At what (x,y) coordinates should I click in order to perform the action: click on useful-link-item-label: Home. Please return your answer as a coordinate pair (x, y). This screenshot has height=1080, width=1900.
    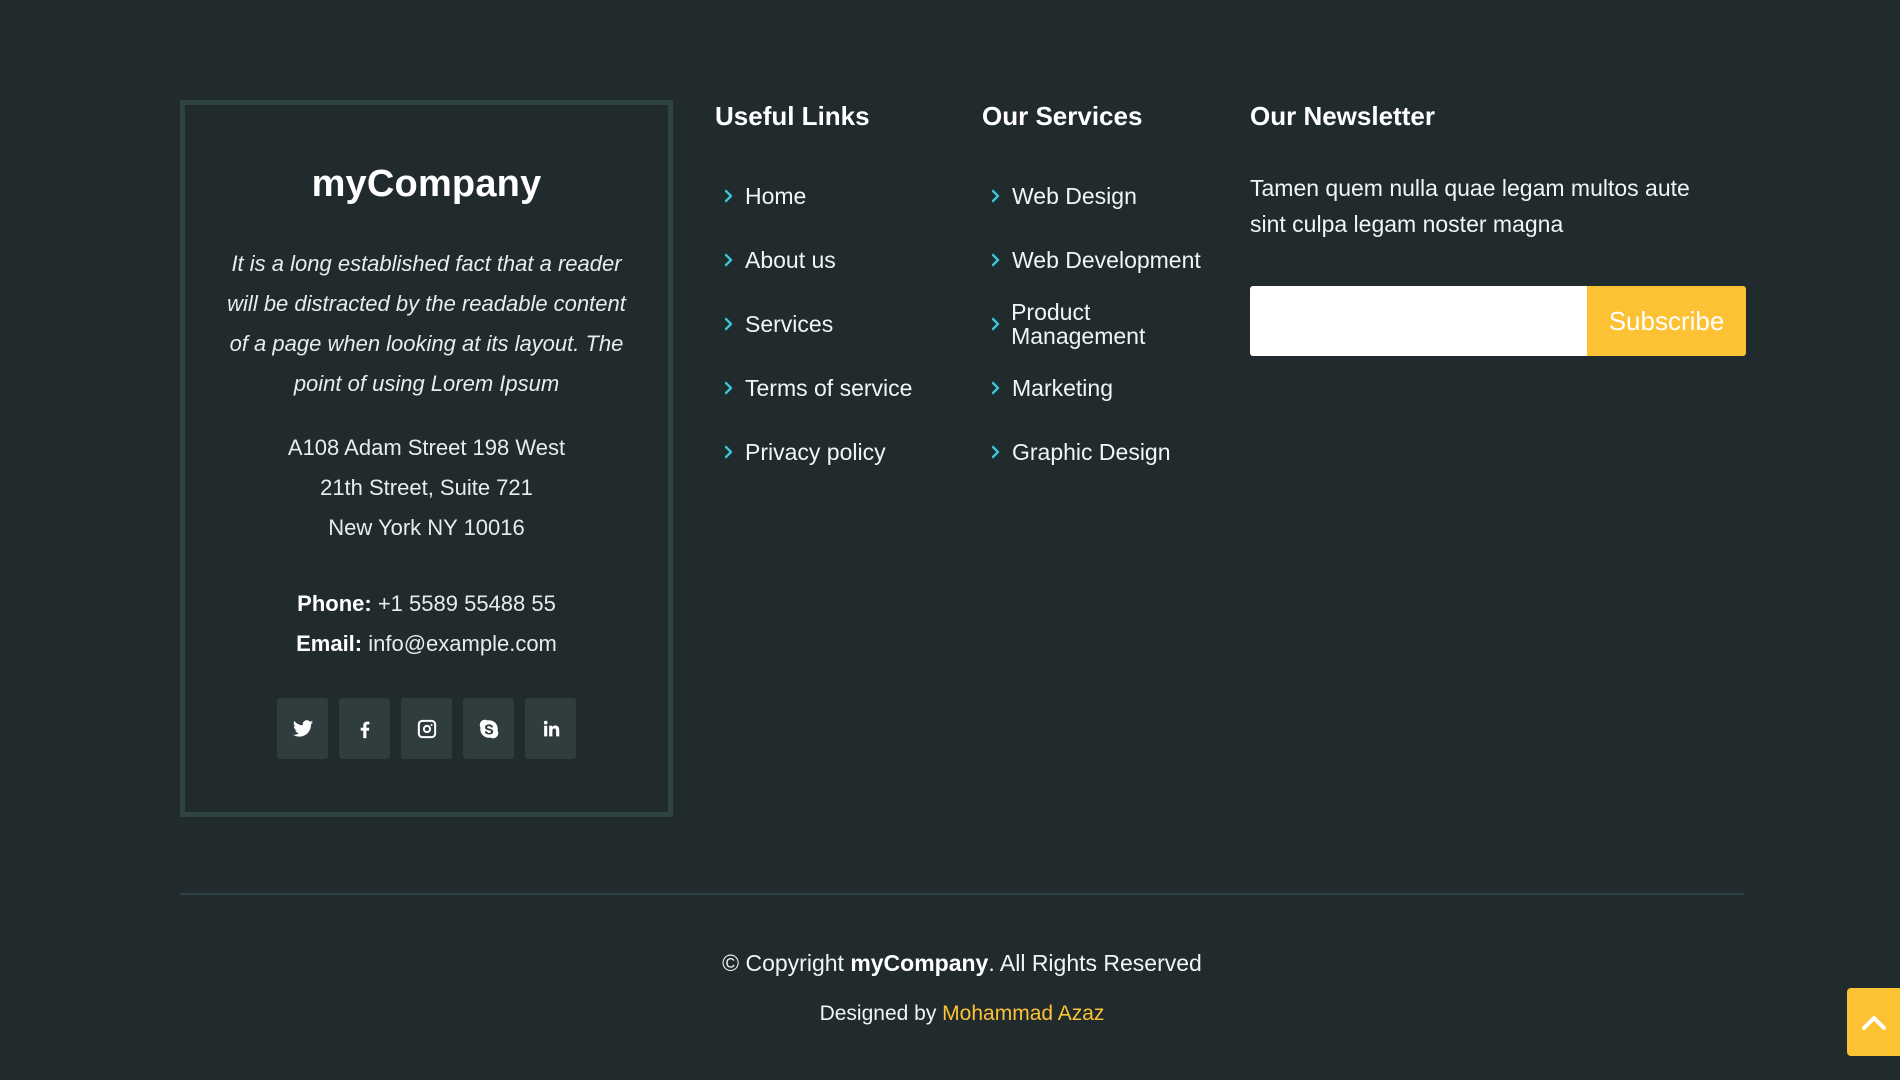
    Looking at the image, I should click on (776, 196).